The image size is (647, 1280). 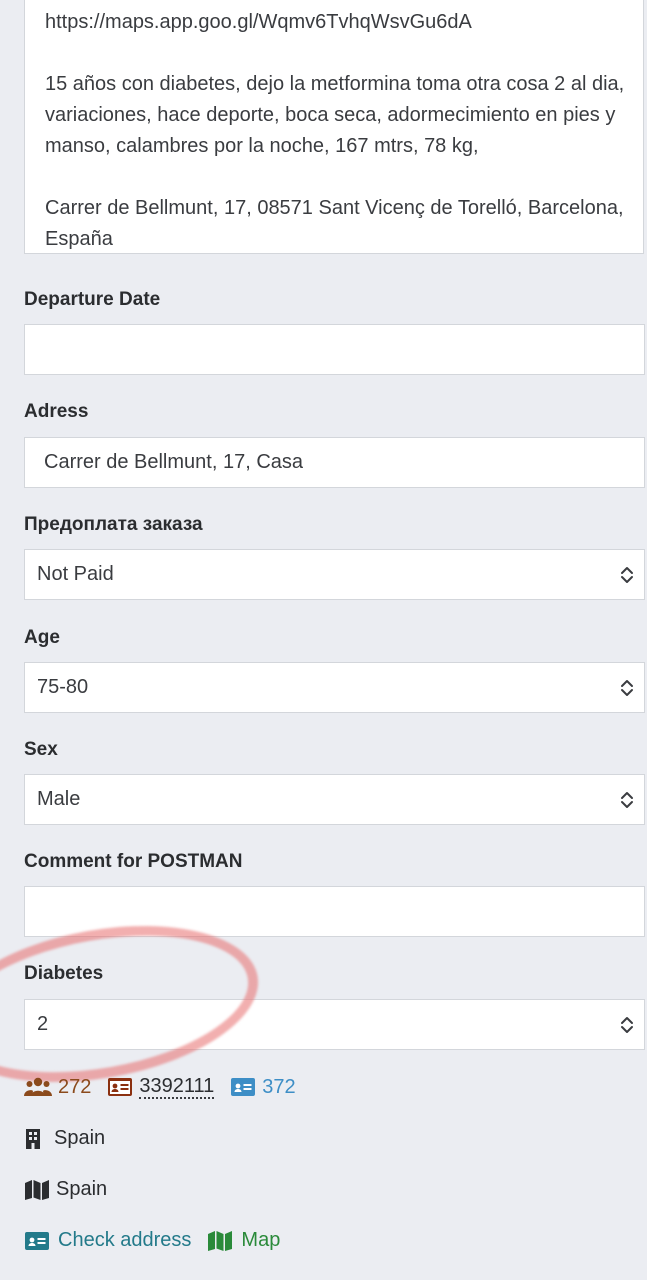 I want to click on country-building-text: Spain, so click(x=80, y=1138).